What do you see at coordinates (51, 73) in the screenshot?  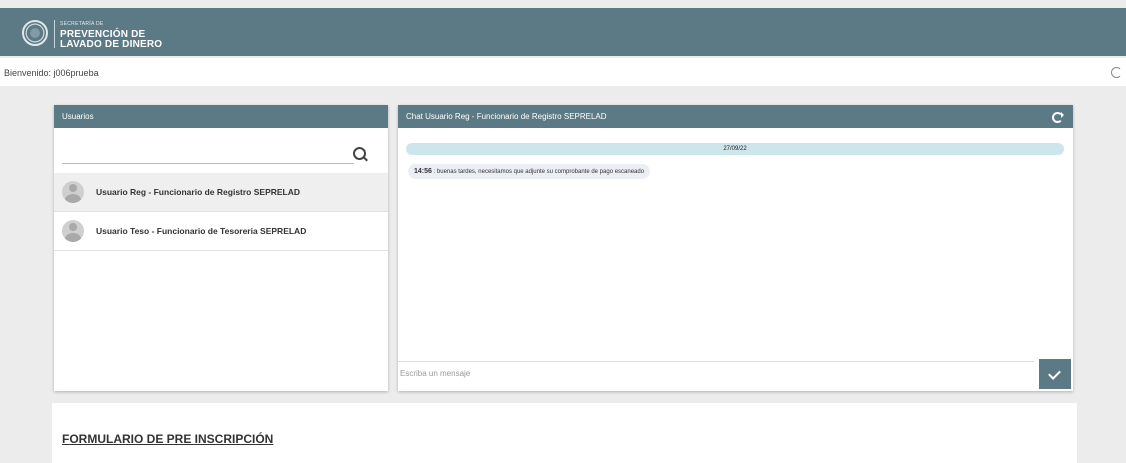 I see `welcome-text: Bienvenido: j006prueba` at bounding box center [51, 73].